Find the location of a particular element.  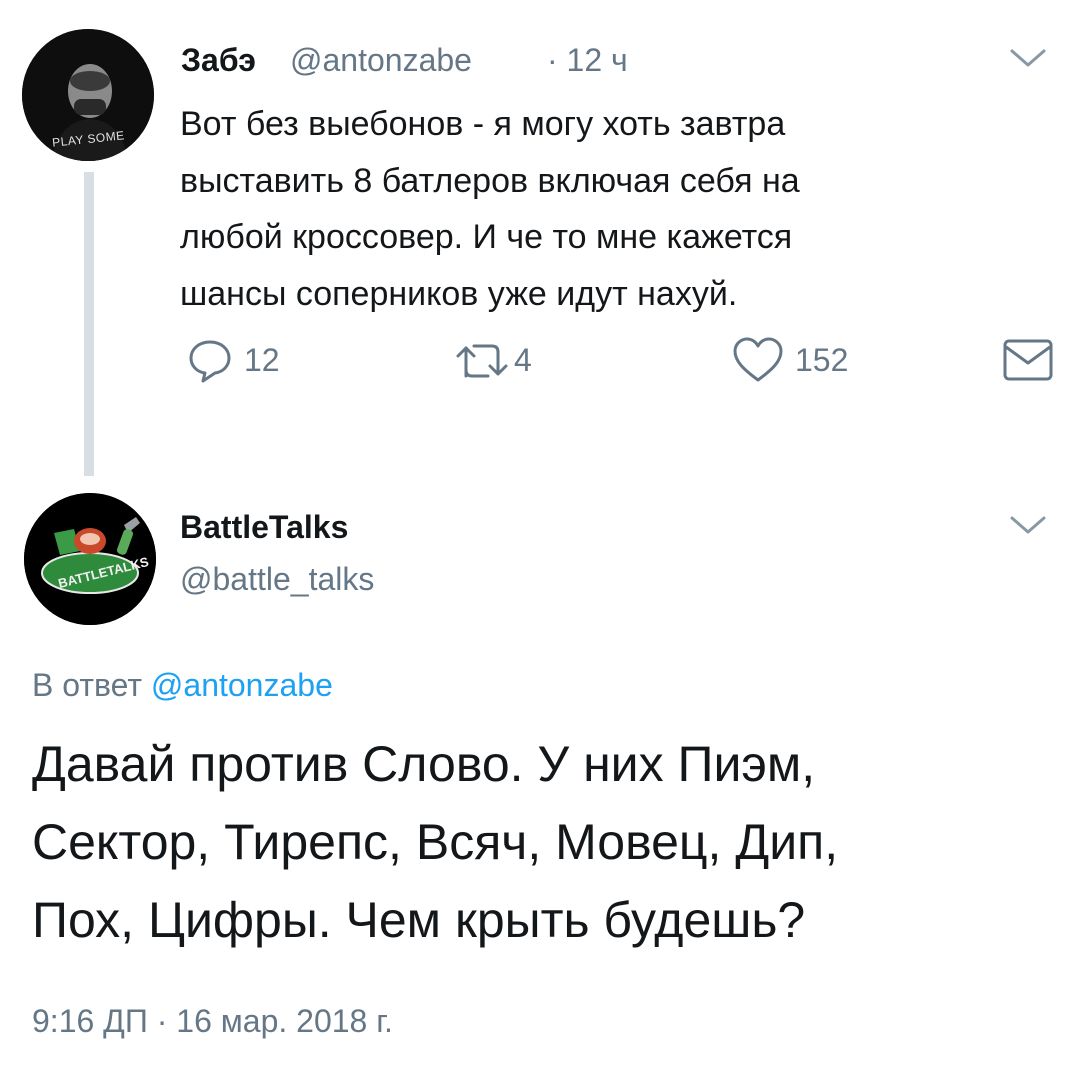

reply-count: 12 is located at coordinates (262, 359).